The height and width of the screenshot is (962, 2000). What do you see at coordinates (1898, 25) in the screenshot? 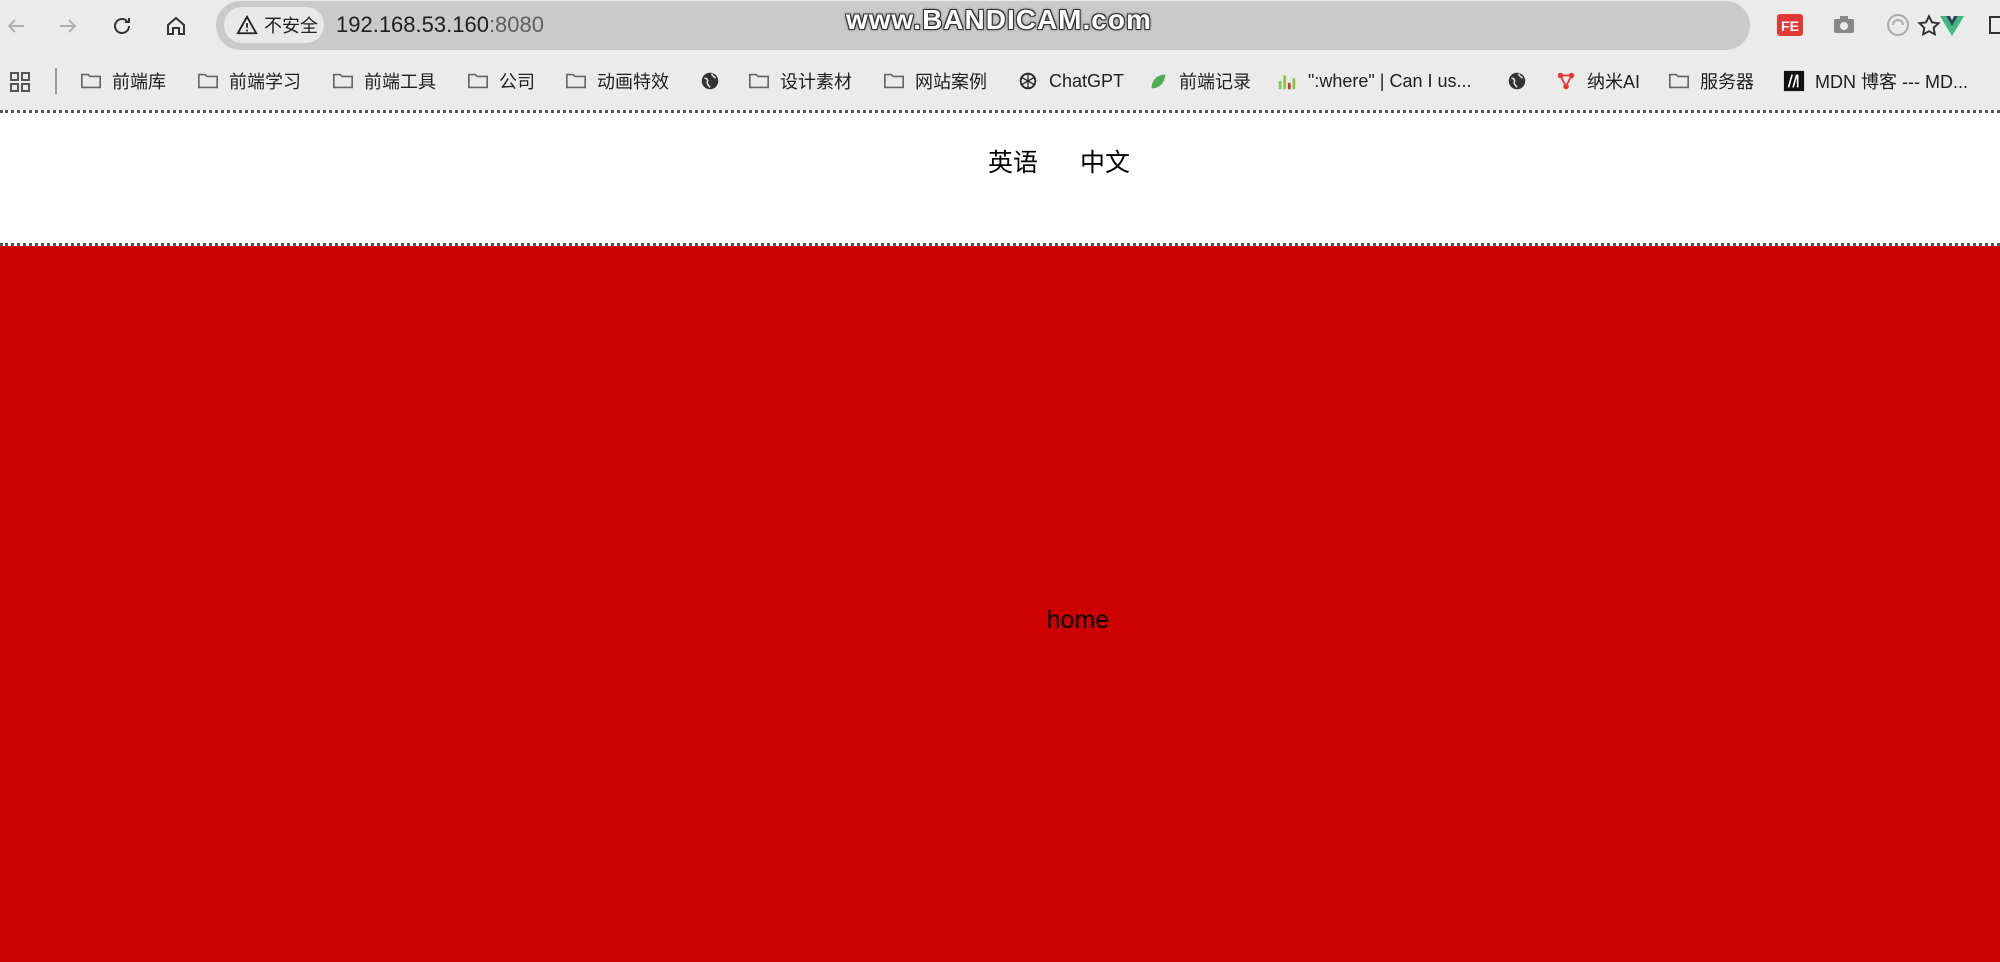
I see `extension-swirl-icon` at bounding box center [1898, 25].